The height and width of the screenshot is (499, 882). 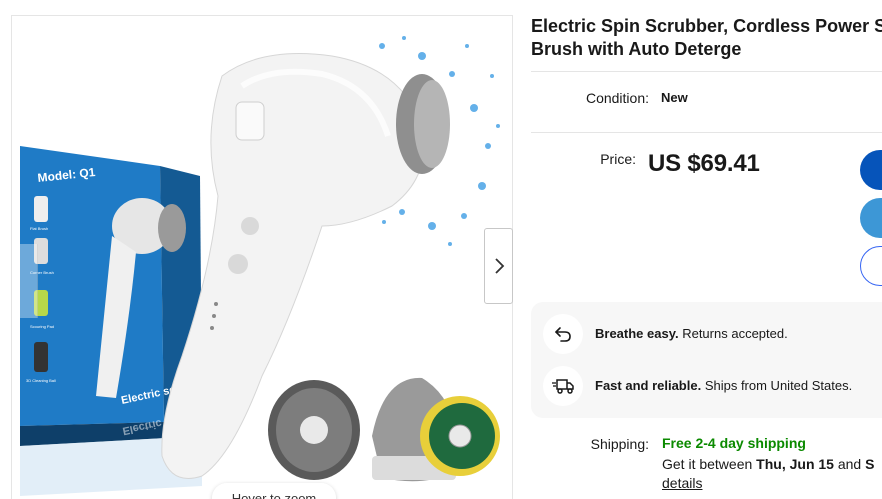 I want to click on delivery-estimate: Get it between Thu, Jun 15 and S, so click(x=768, y=464).